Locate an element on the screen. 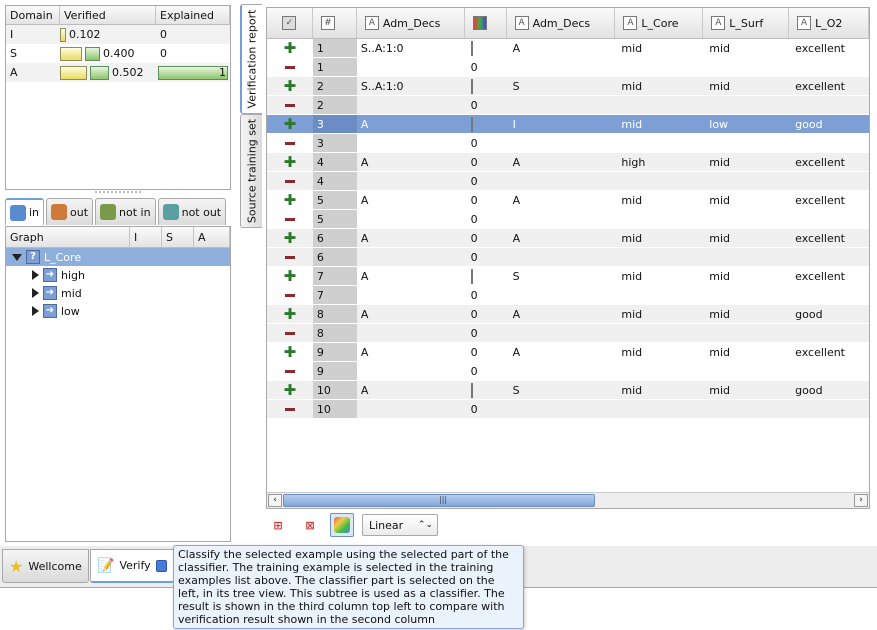  header-l-core: A L_Core is located at coordinates (659, 23).